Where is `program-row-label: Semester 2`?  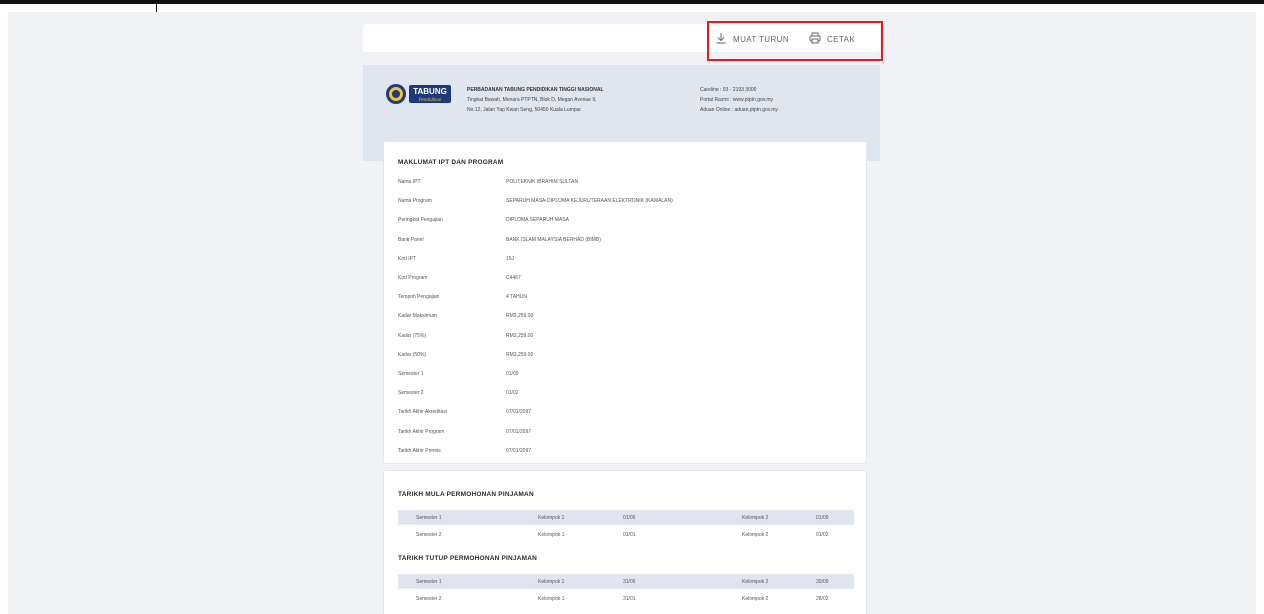
program-row-label: Semester 2 is located at coordinates (411, 393).